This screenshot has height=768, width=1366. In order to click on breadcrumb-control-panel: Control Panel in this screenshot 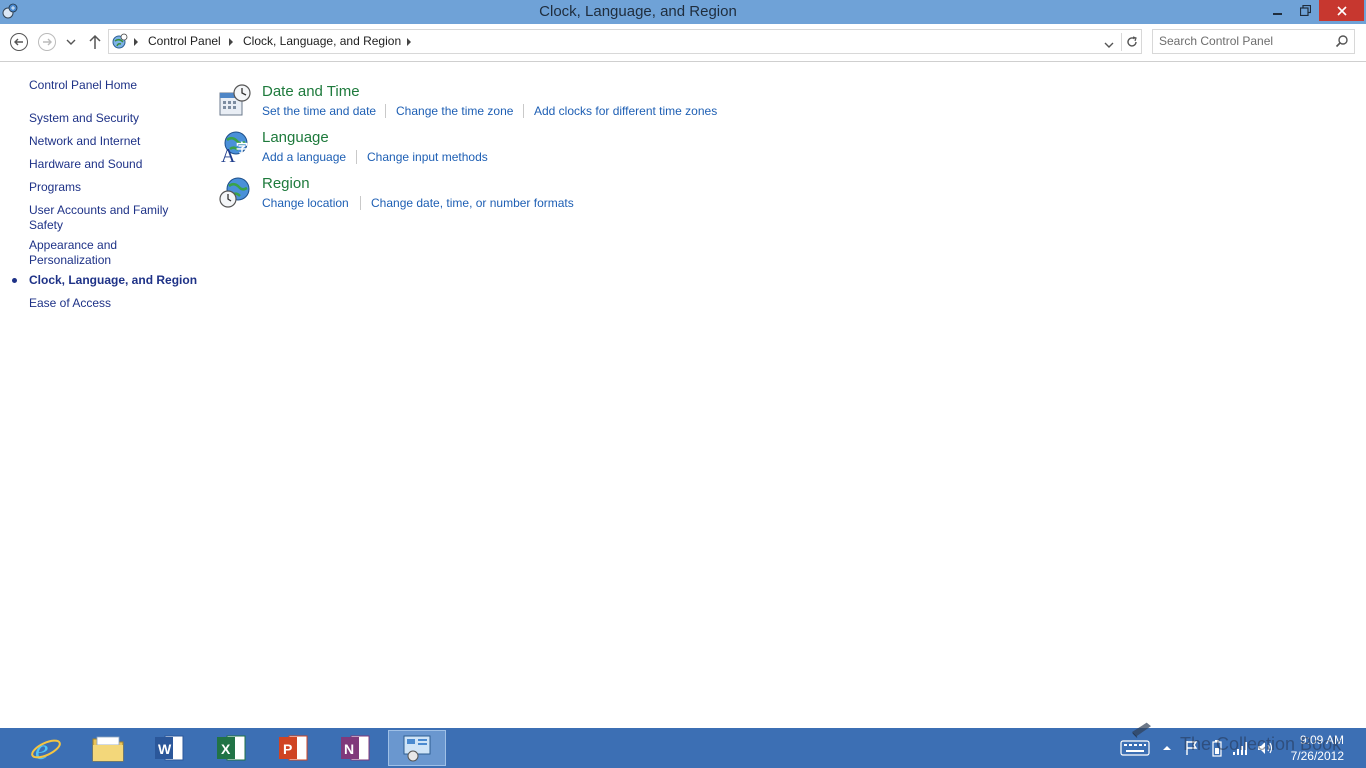, I will do `click(184, 41)`.